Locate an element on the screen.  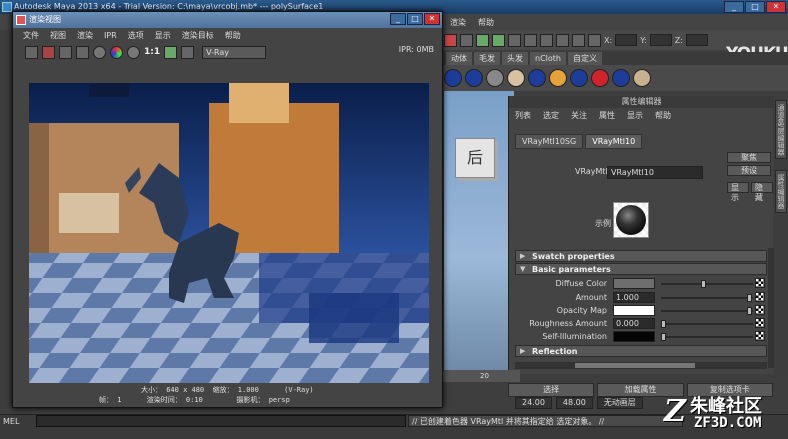
point-snap-icon is located at coordinates (514, 40).